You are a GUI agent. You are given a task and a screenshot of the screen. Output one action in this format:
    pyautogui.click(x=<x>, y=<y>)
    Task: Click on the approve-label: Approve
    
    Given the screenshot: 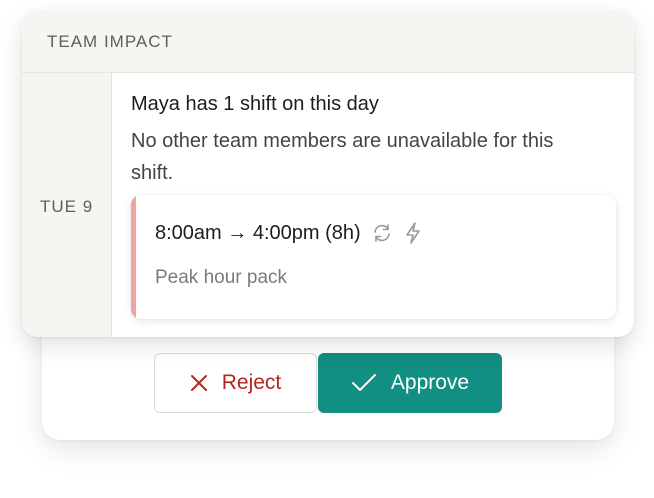 What is the action you would take?
    pyautogui.click(x=430, y=382)
    